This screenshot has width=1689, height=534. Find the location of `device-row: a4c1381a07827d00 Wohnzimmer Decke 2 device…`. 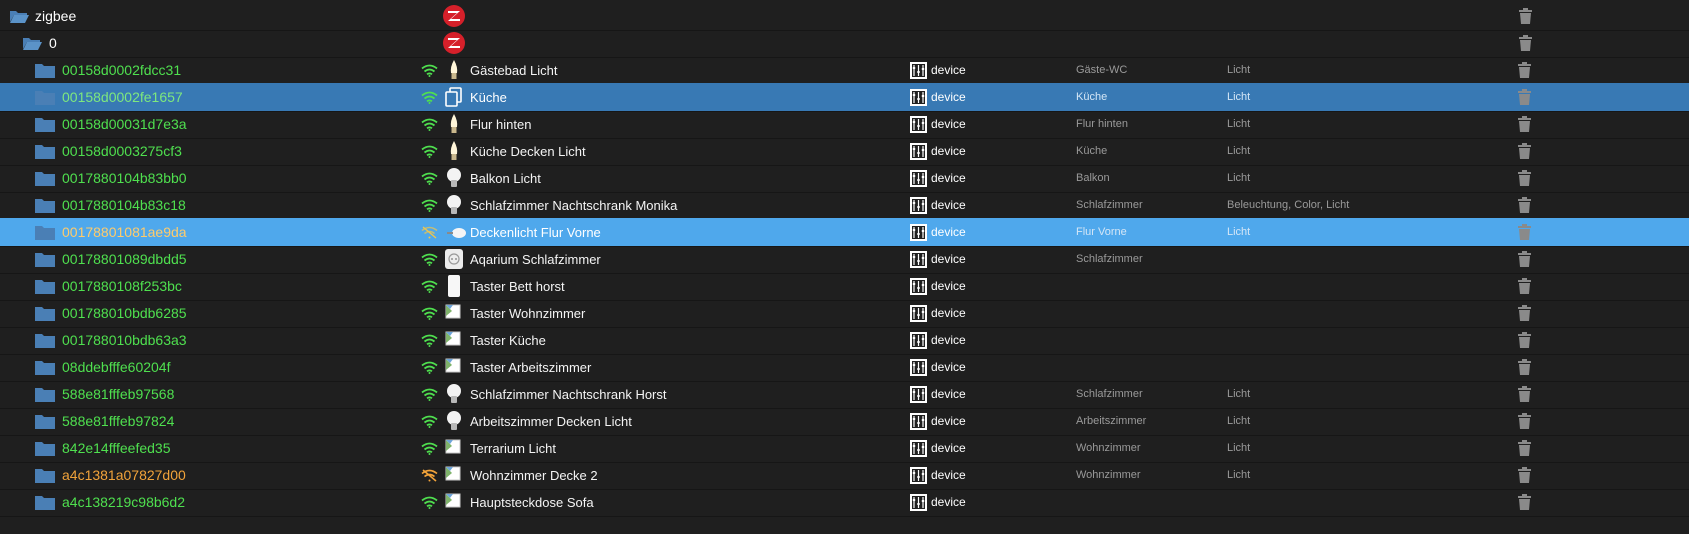

device-row: a4c1381a07827d00 Wohnzimmer Decke 2 device… is located at coordinates (844, 475).